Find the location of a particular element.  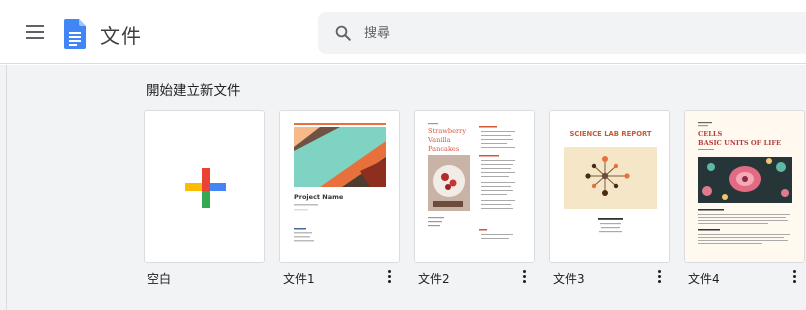

hamburger-menu-icon is located at coordinates (35, 26).